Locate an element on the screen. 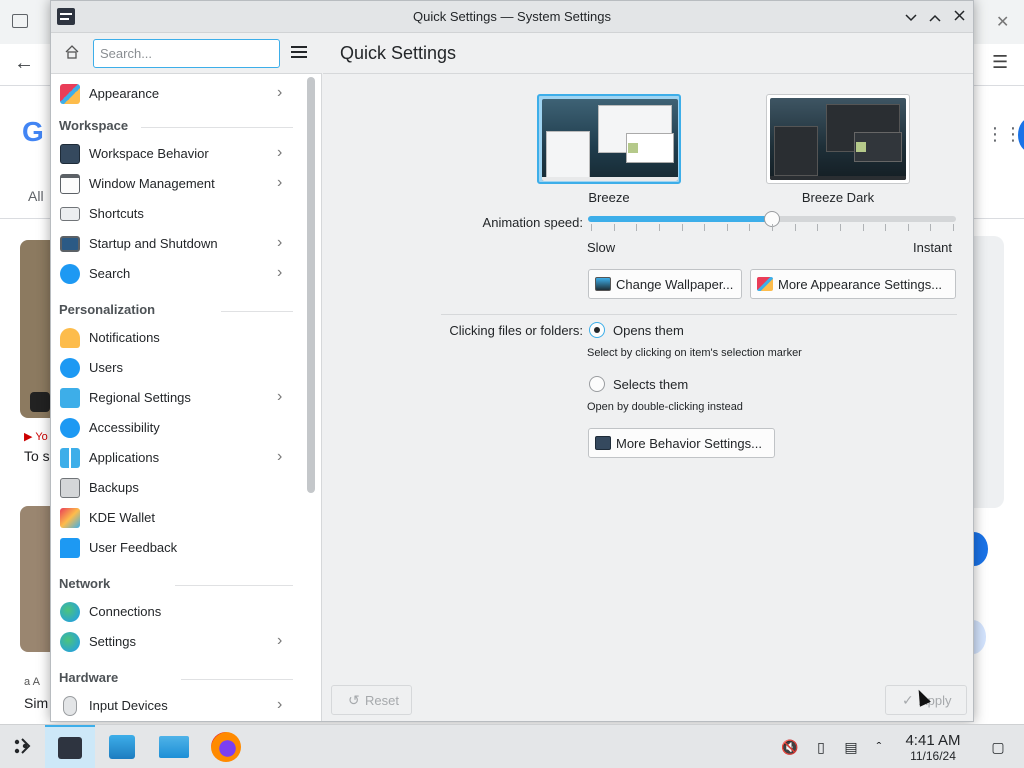  taskbar-firefox is located at coordinates (226, 747).